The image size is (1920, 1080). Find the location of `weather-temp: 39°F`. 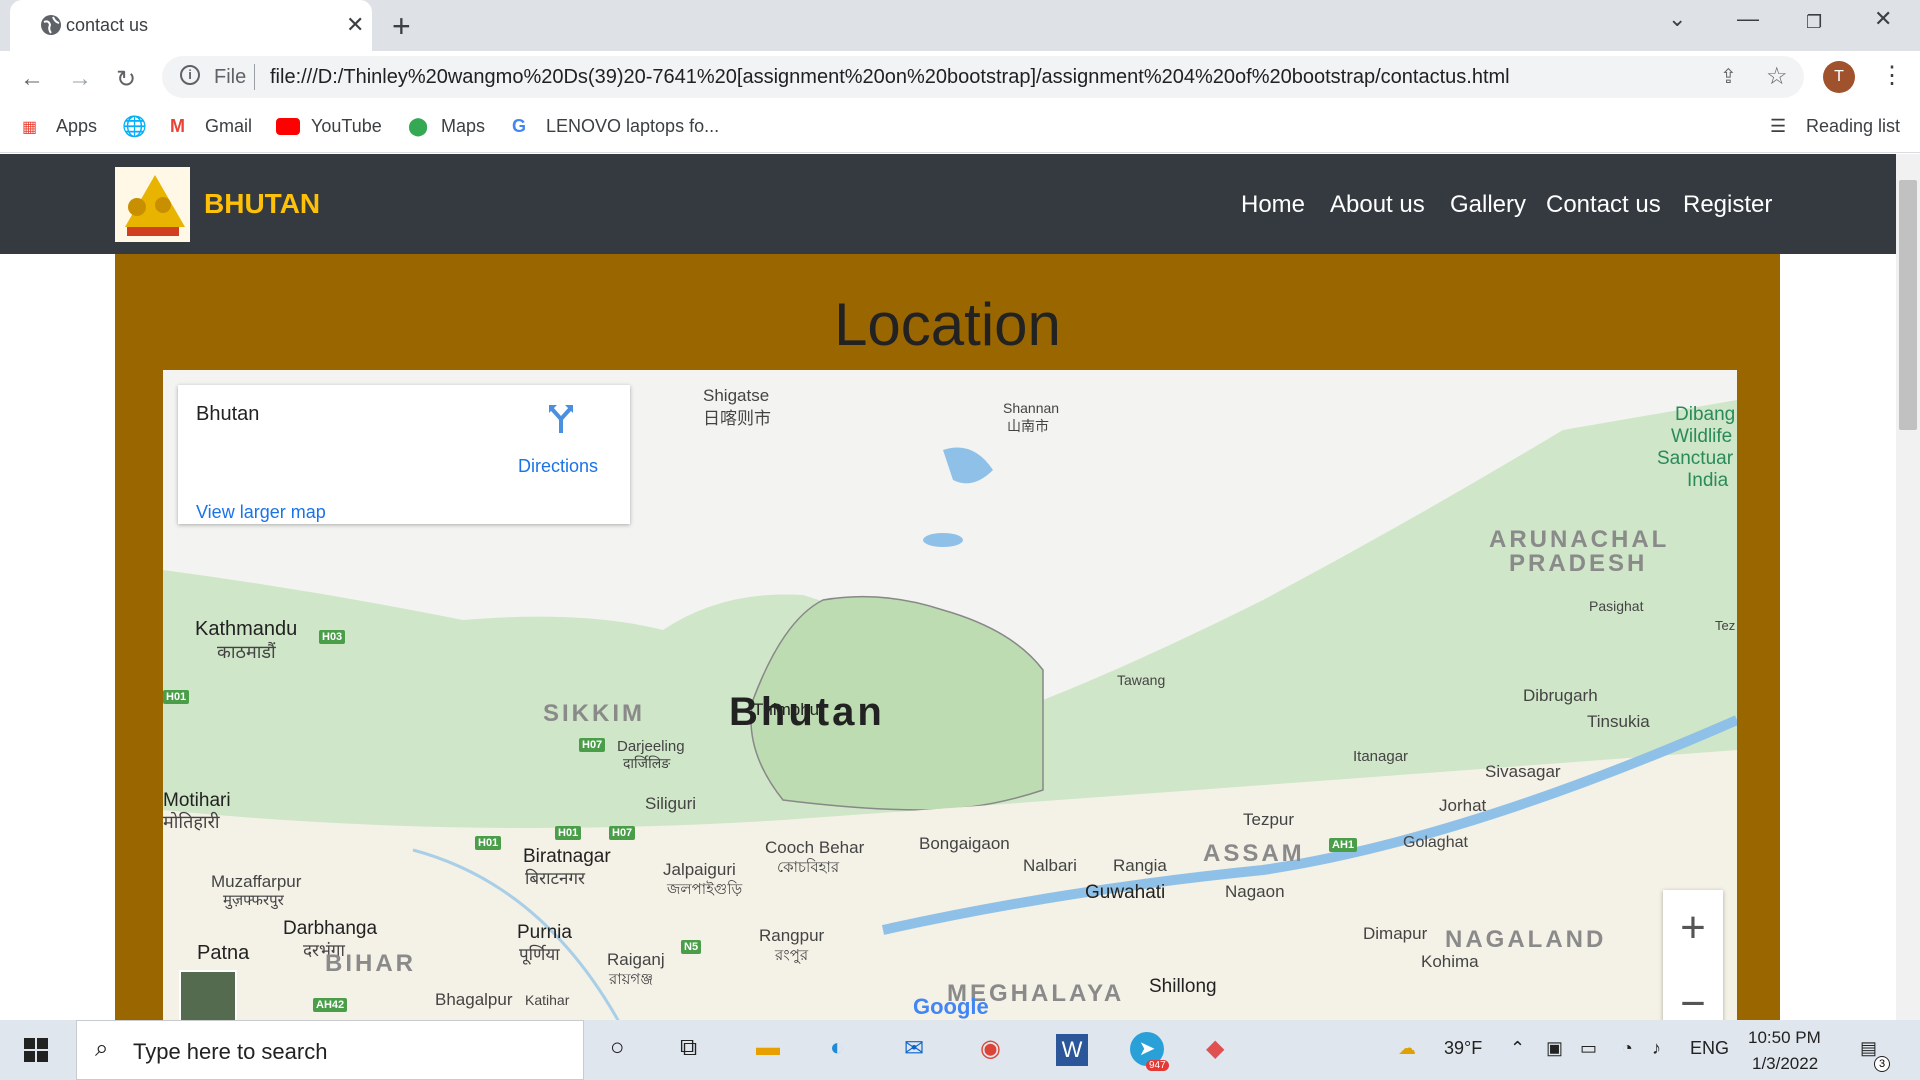

weather-temp: 39°F is located at coordinates (1463, 1048).